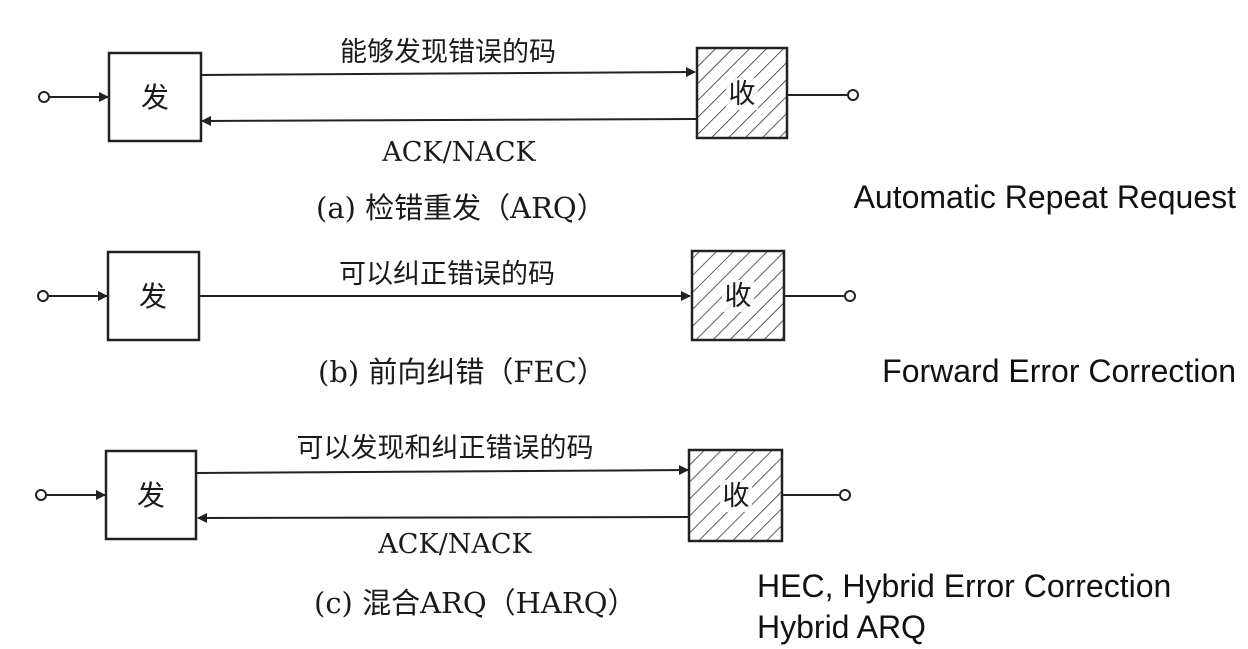 The height and width of the screenshot is (649, 1248). Describe the element at coordinates (447, 274) in the screenshot. I see `forward-label: 可以纠正错误的码` at that location.